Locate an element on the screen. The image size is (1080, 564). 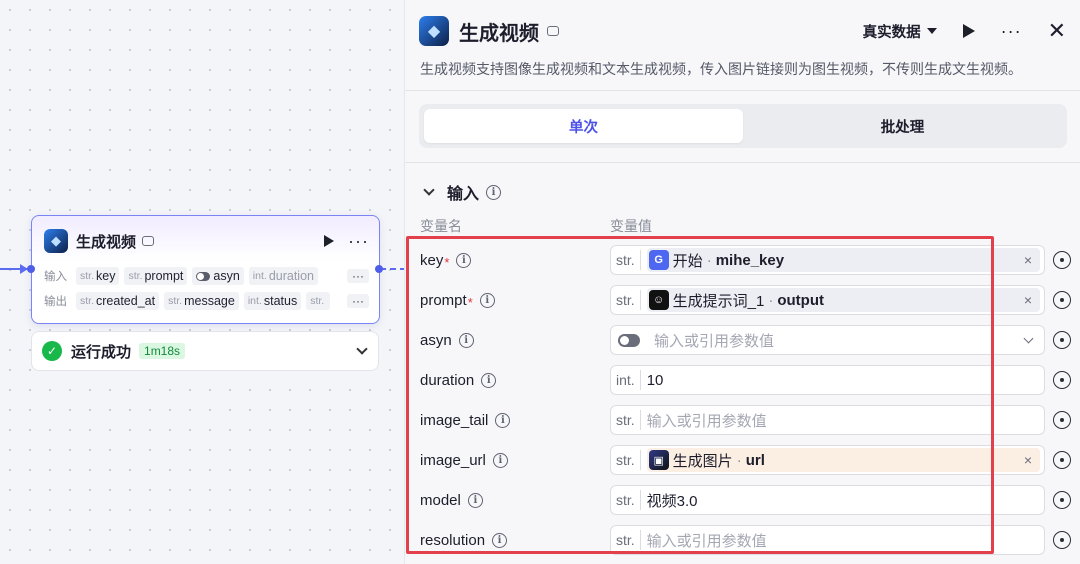
incoming-edge is located at coordinates (15, 269).